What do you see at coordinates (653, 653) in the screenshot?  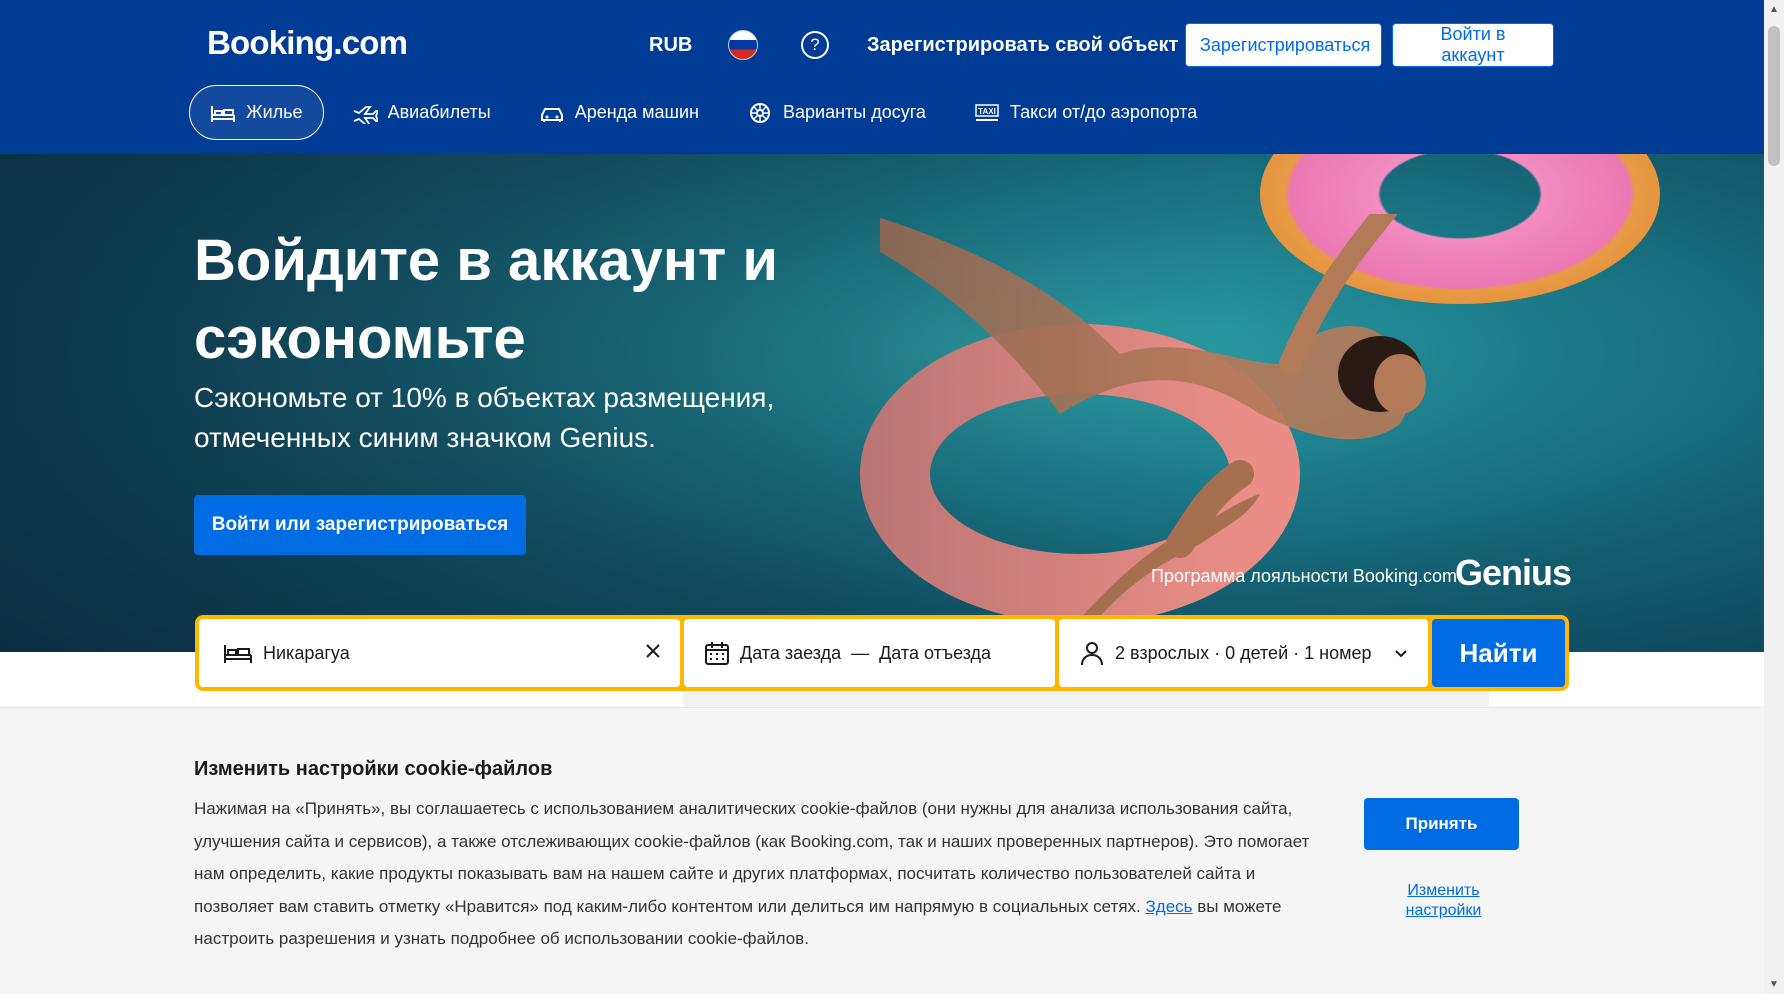 I see `clear-icon` at bounding box center [653, 653].